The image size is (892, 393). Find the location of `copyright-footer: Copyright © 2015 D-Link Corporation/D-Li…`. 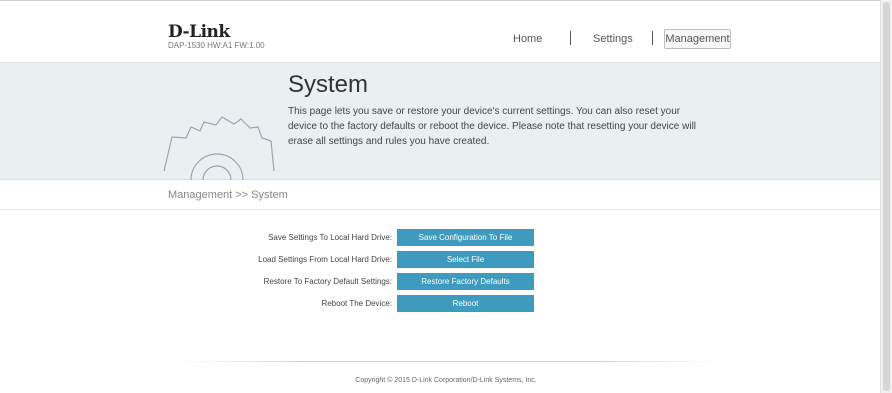

copyright-footer: Copyright © 2015 D-Link Corporation/D-Li… is located at coordinates (446, 380).